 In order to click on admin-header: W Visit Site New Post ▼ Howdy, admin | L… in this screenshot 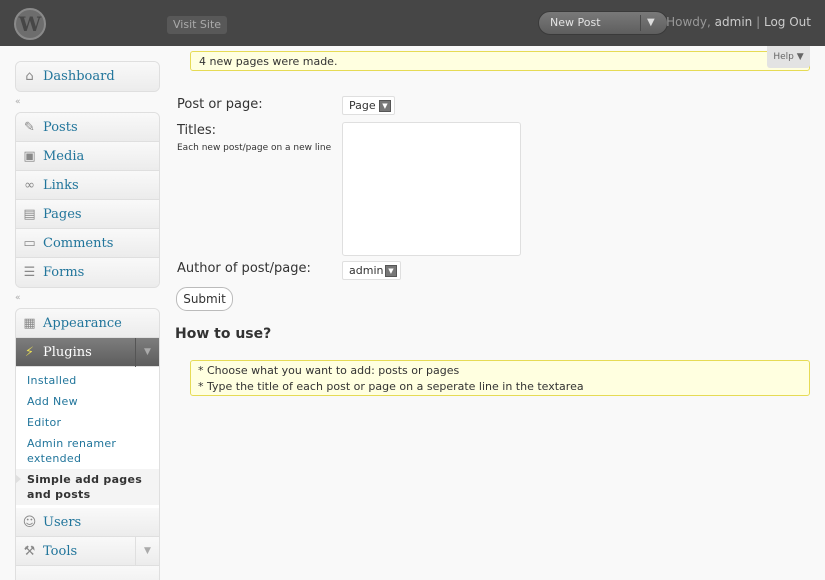, I will do `click(412, 23)`.